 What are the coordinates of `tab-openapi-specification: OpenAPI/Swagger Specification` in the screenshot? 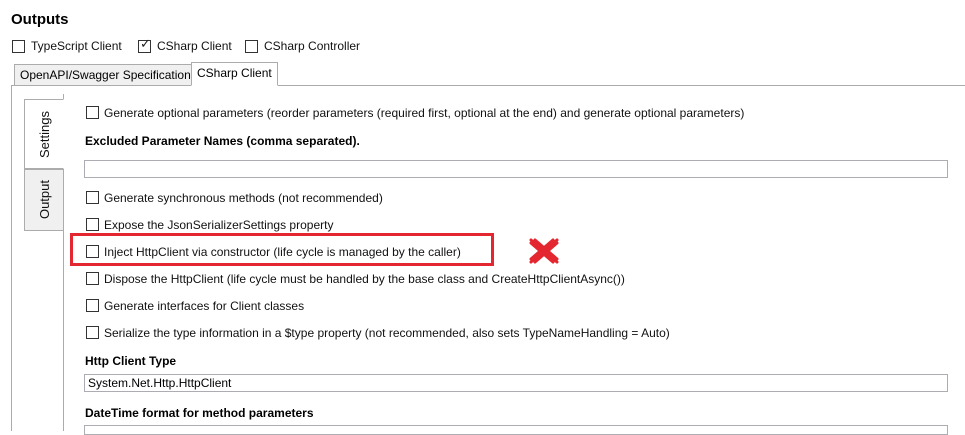 It's located at (105, 75).